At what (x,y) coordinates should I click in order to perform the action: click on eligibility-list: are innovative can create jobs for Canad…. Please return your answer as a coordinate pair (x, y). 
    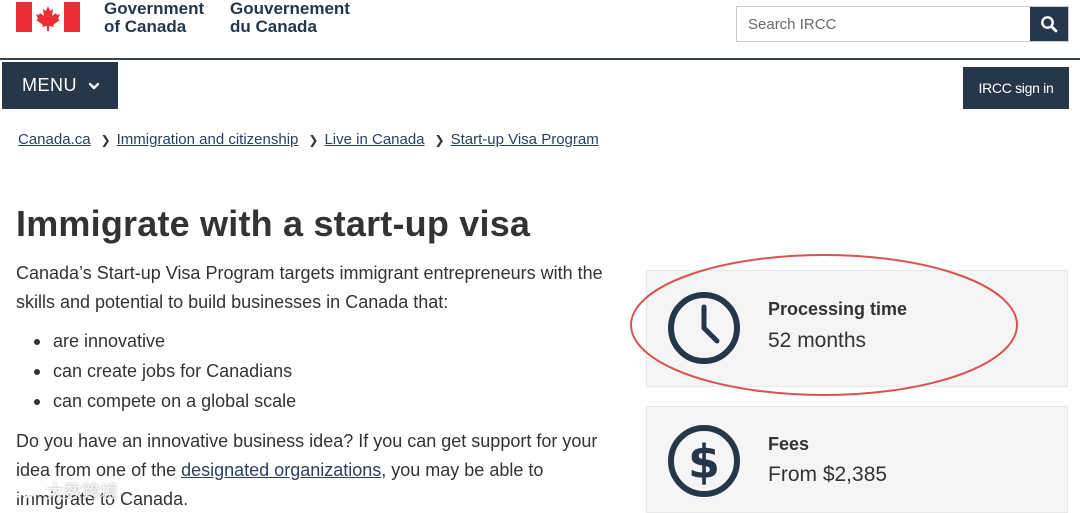
    Looking at the image, I should click on (164, 371).